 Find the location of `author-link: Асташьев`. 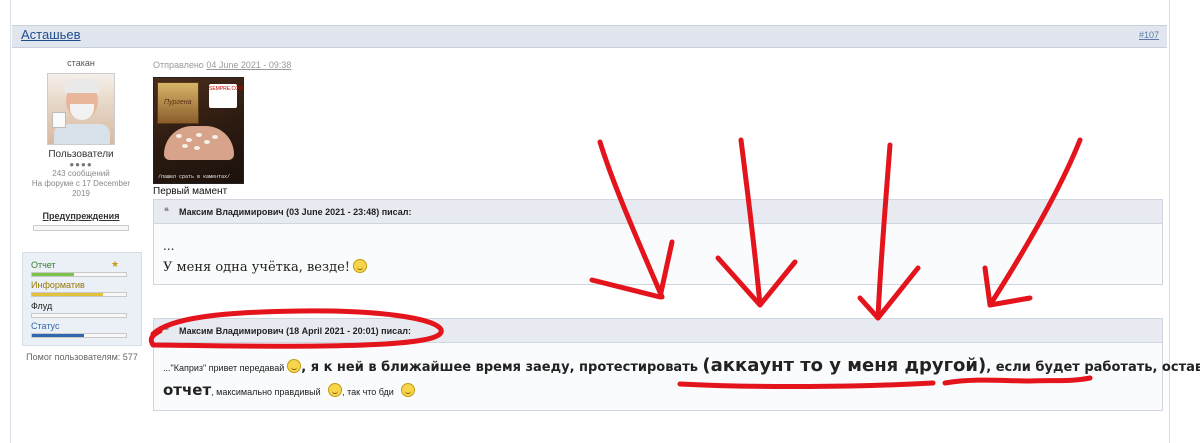

author-link: Асташьев is located at coordinates (51, 34).